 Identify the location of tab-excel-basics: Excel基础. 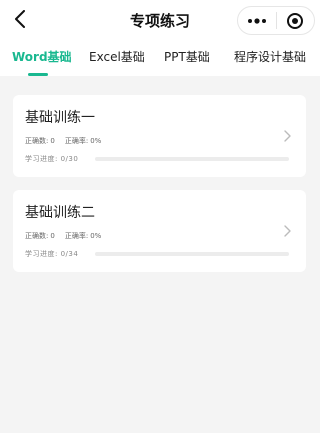
(117, 56).